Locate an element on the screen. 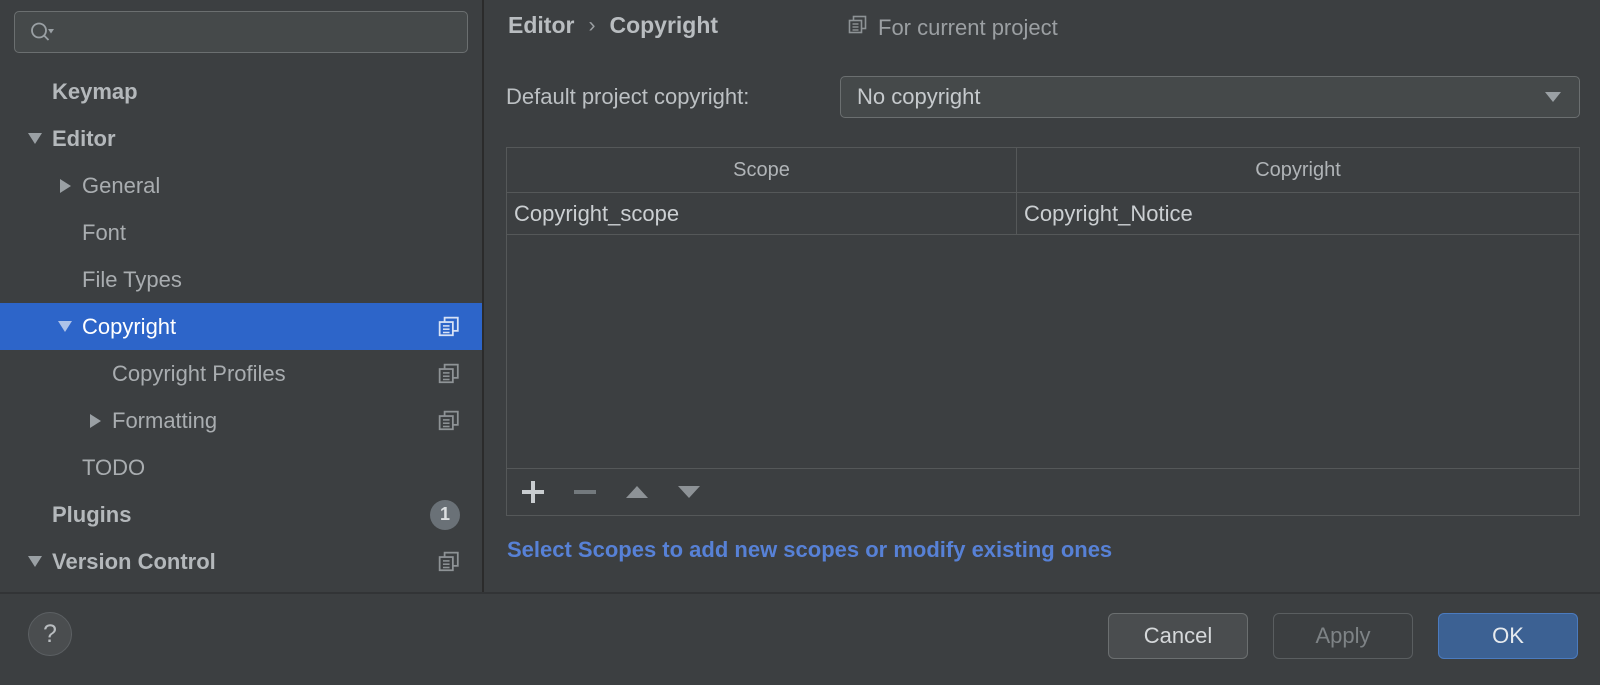 The image size is (1600, 685). plus-icon is located at coordinates (533, 492).